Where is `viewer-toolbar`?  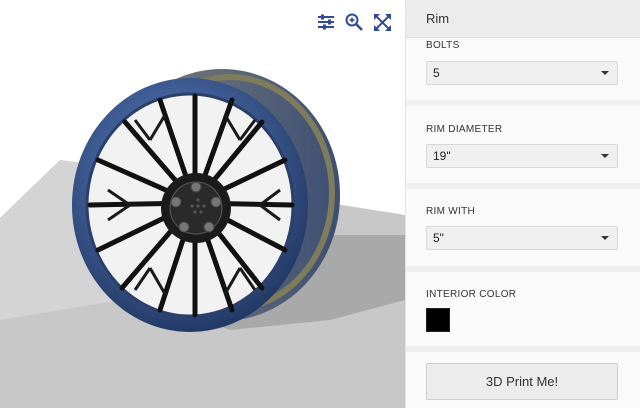 viewer-toolbar is located at coordinates (354, 22).